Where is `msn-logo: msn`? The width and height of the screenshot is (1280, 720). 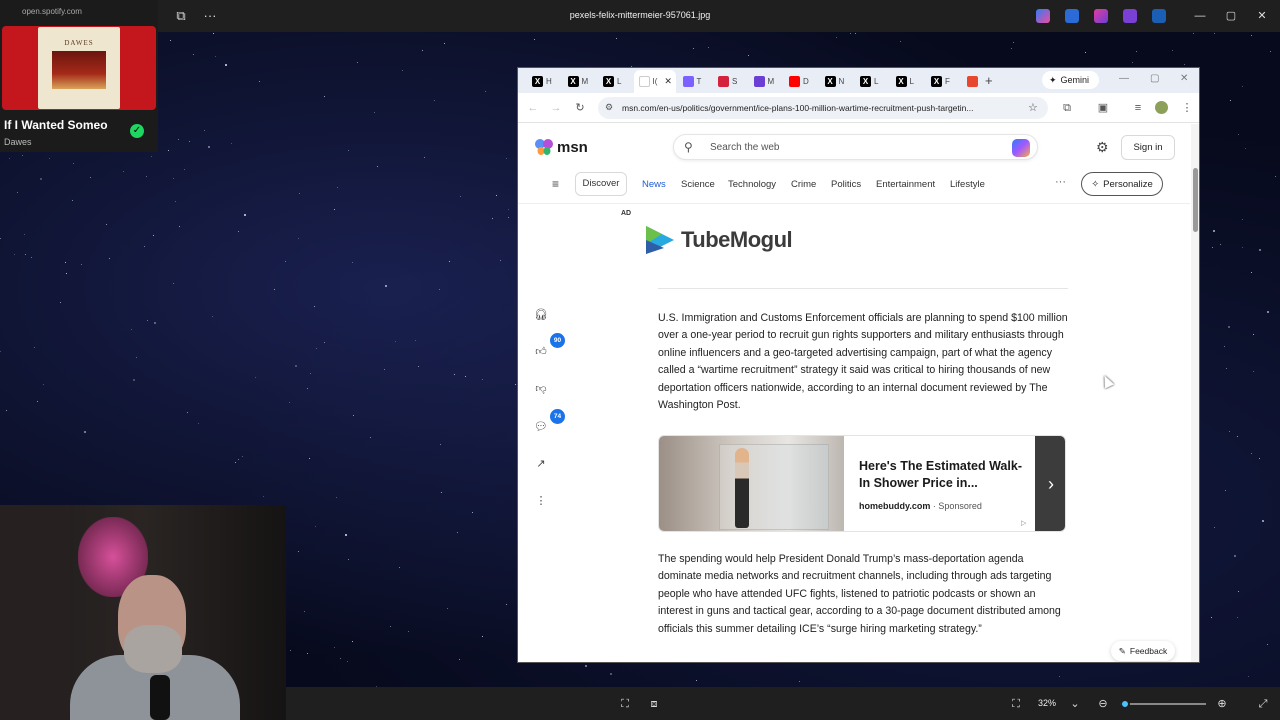 msn-logo: msn is located at coordinates (561, 147).